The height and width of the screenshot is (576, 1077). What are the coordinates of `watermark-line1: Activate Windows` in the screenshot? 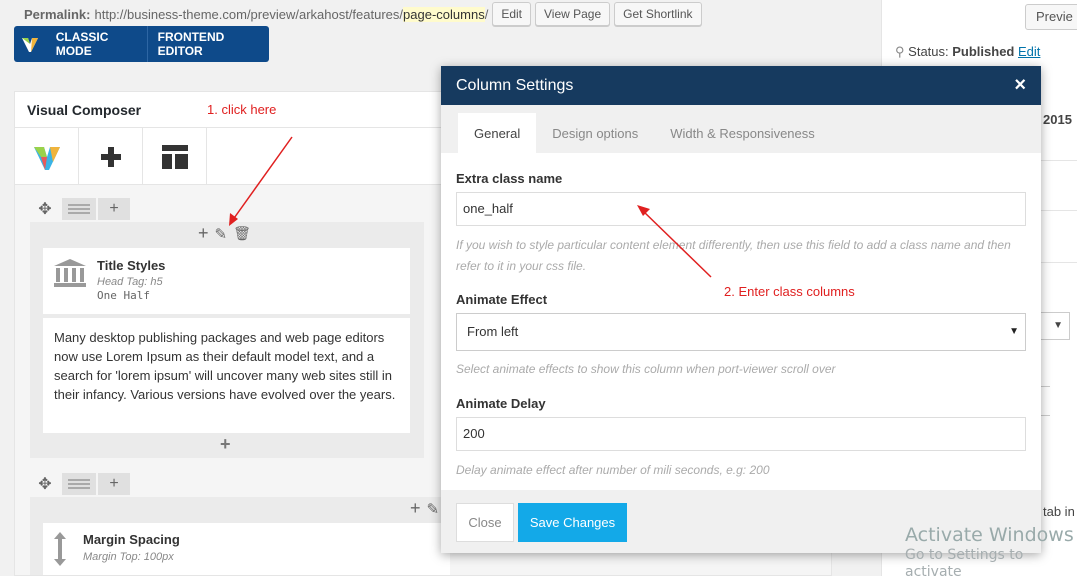 It's located at (989, 535).